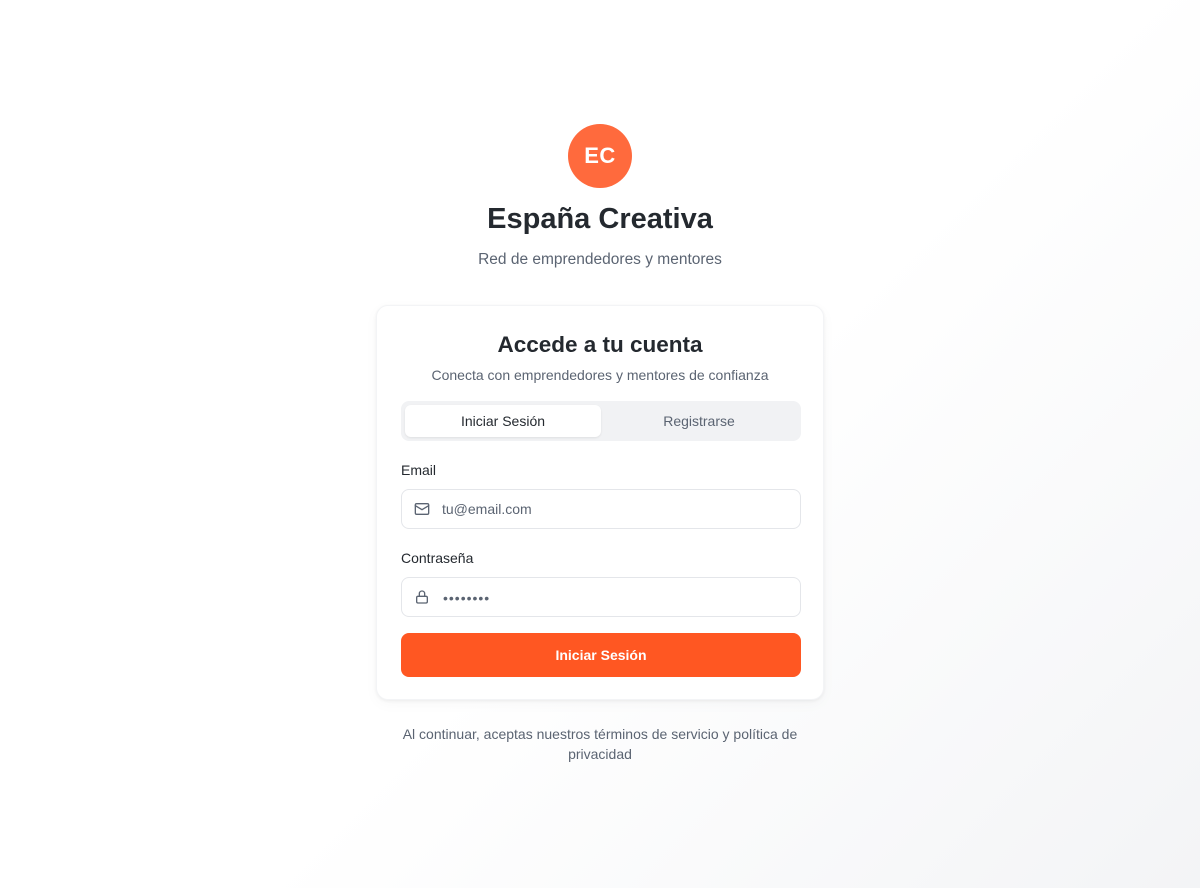 Image resolution: width=1200 pixels, height=888 pixels. I want to click on password-input: ••••••••, so click(466, 598).